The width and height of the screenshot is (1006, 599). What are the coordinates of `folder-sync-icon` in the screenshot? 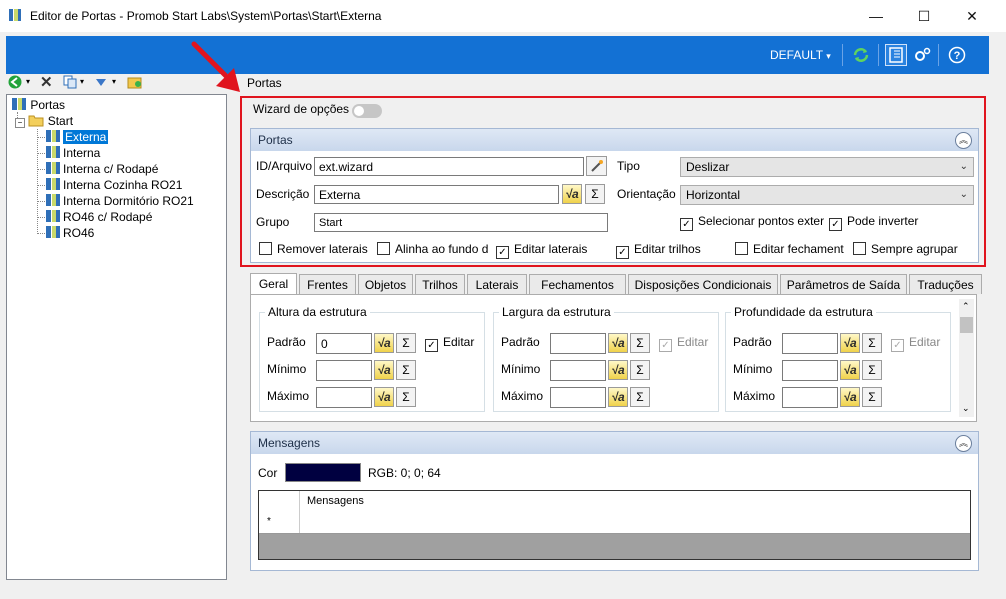 It's located at (135, 83).